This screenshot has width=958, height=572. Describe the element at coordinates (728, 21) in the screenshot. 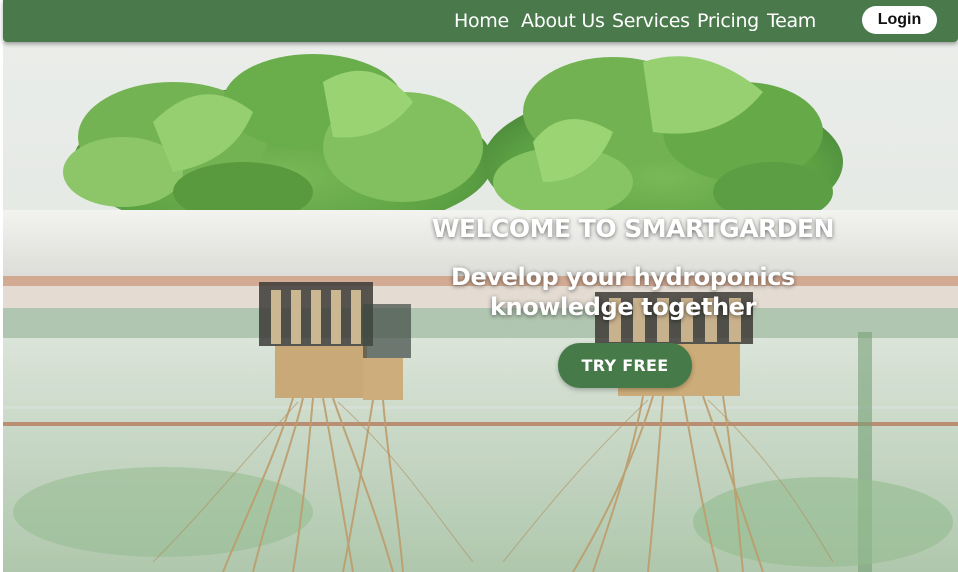

I see `nav-link-pricing: Pricing` at that location.